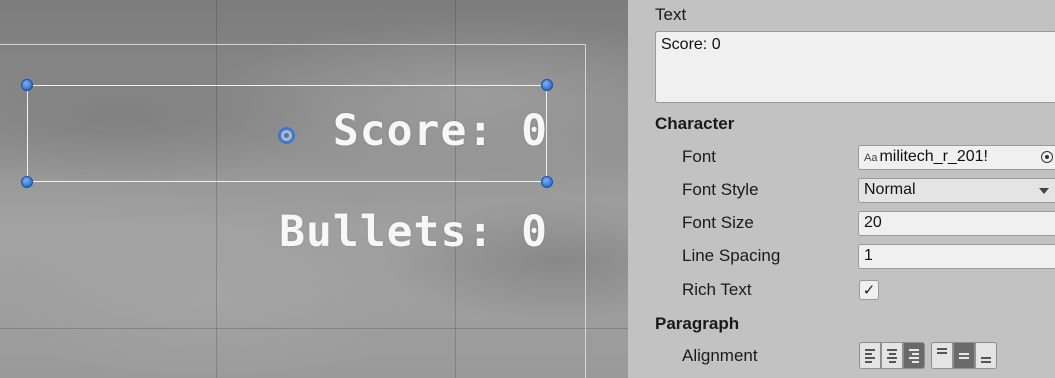  What do you see at coordinates (956, 223) in the screenshot?
I see `font-size-field: 20` at bounding box center [956, 223].